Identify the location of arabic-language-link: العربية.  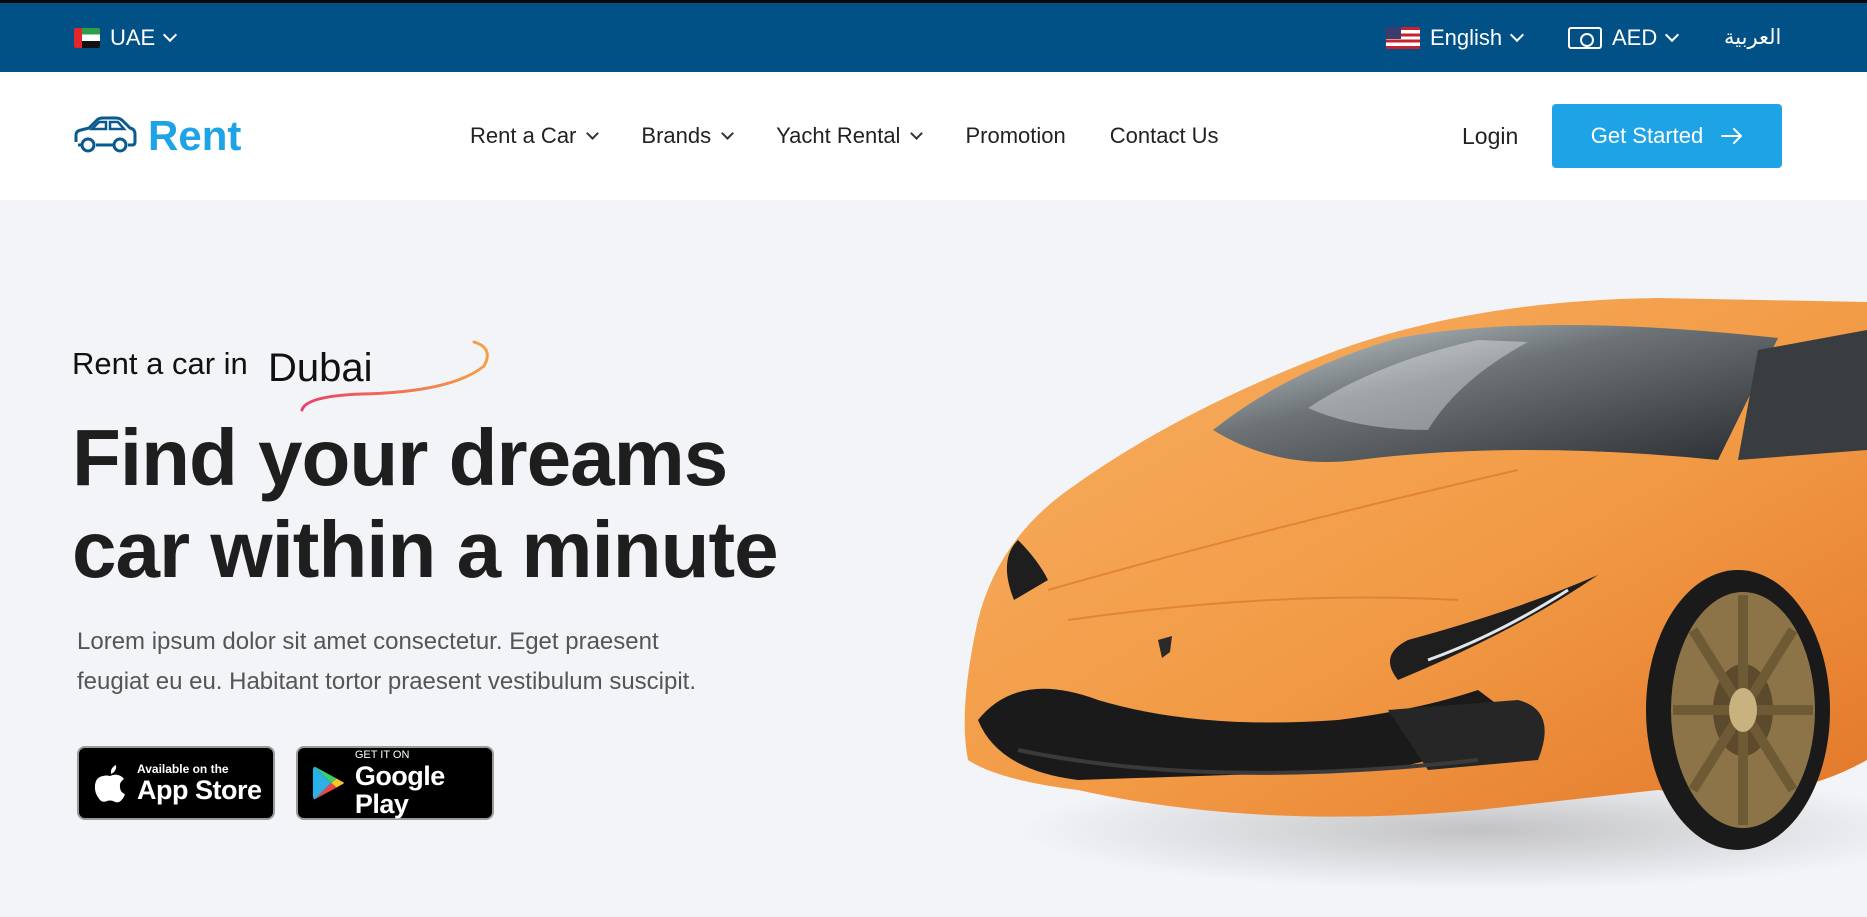
(1752, 37).